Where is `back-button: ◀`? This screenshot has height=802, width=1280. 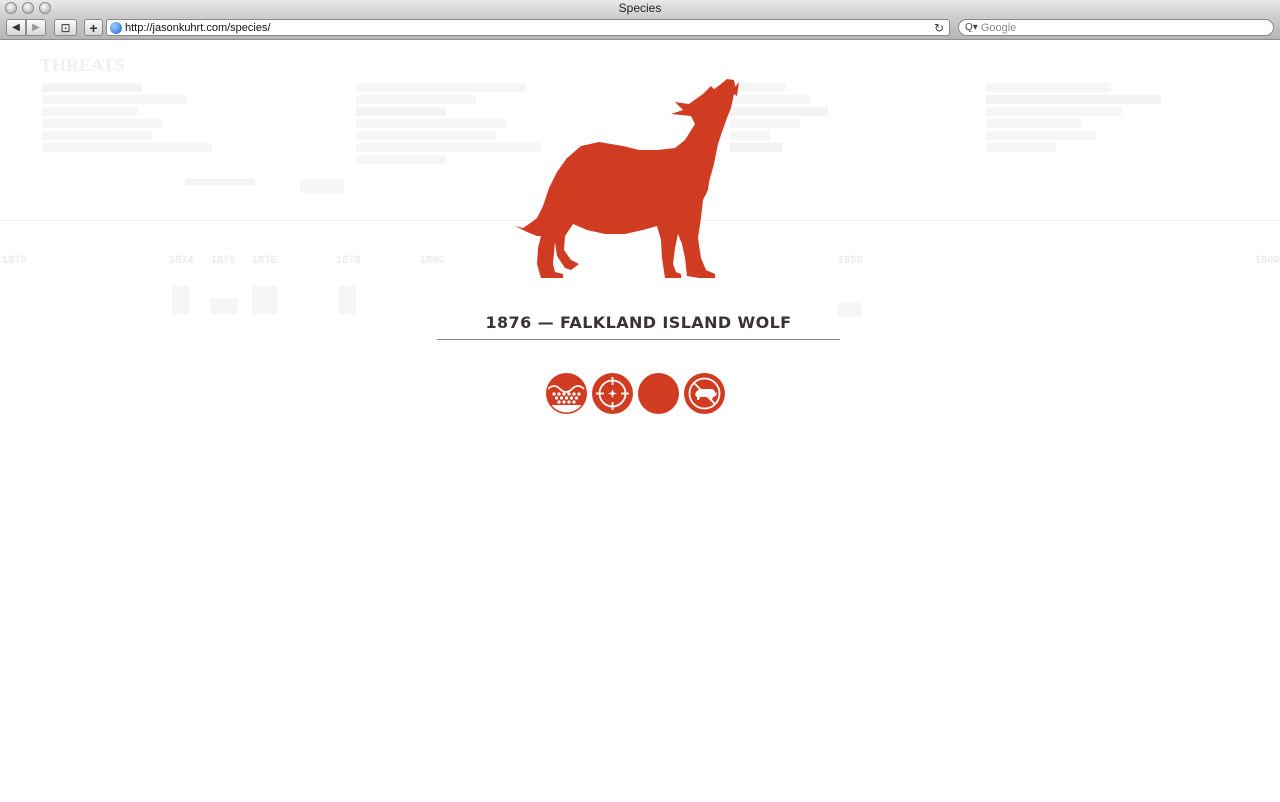 back-button: ◀ is located at coordinates (16, 27).